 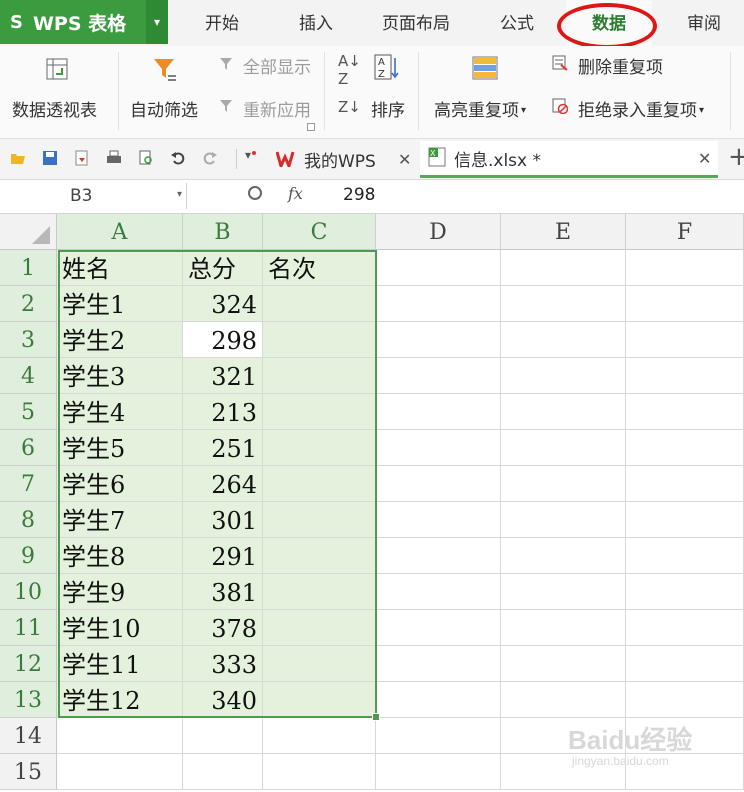 I want to click on filter-dialog-launcher, so click(x=311, y=127).